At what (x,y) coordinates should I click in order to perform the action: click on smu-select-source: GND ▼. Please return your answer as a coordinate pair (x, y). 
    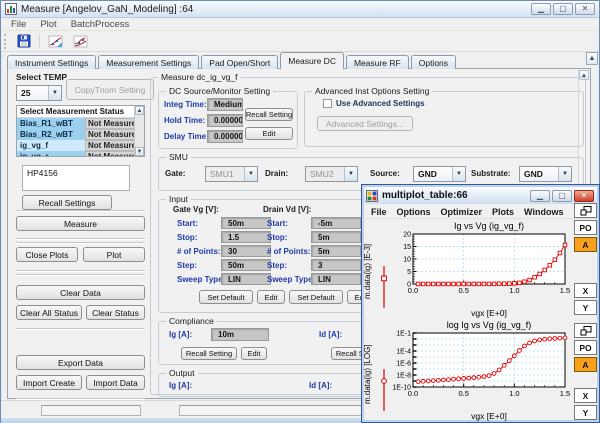
    Looking at the image, I should click on (439, 174).